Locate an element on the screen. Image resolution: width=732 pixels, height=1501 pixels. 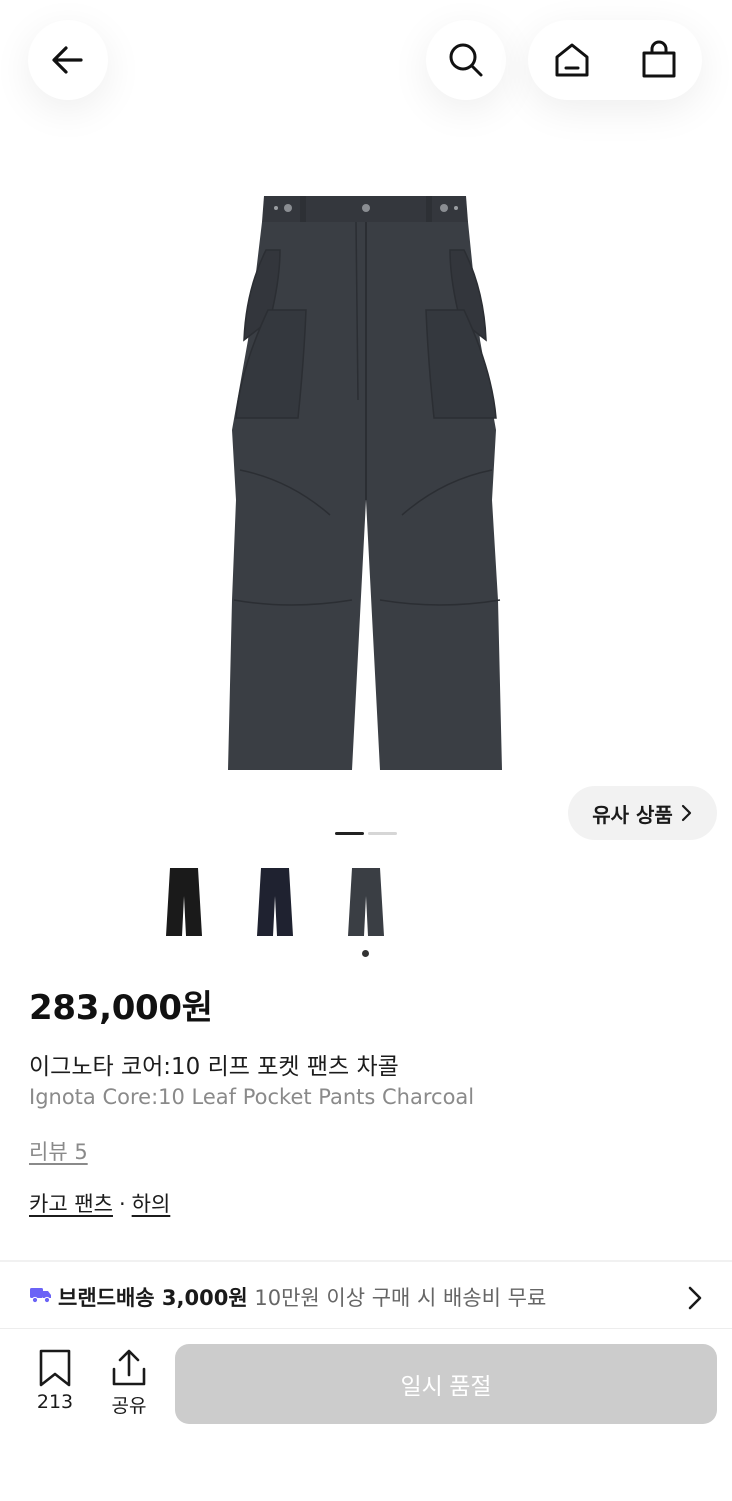
variant-thumbnail-charcoal is located at coordinates (366, 902).